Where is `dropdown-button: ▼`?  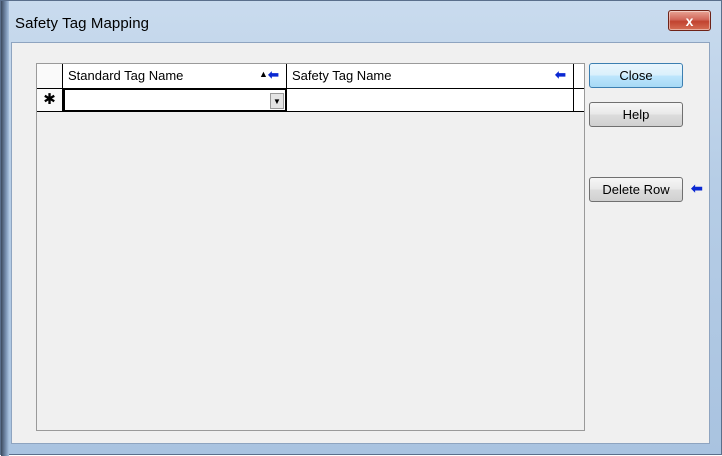 dropdown-button: ▼ is located at coordinates (277, 101).